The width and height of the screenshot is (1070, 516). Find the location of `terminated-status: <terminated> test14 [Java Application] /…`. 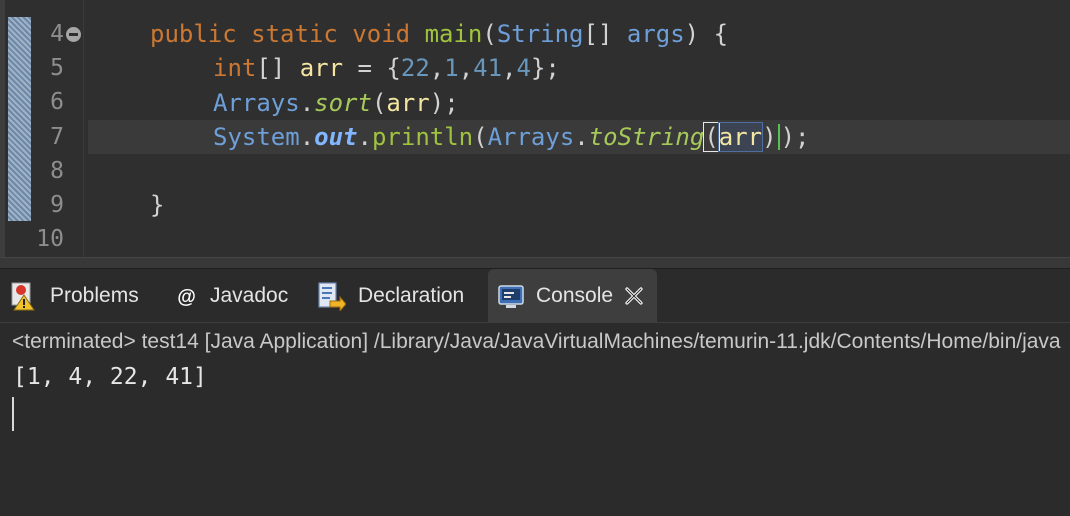

terminated-status: <terminated> test14 [Java Application] /… is located at coordinates (536, 341).